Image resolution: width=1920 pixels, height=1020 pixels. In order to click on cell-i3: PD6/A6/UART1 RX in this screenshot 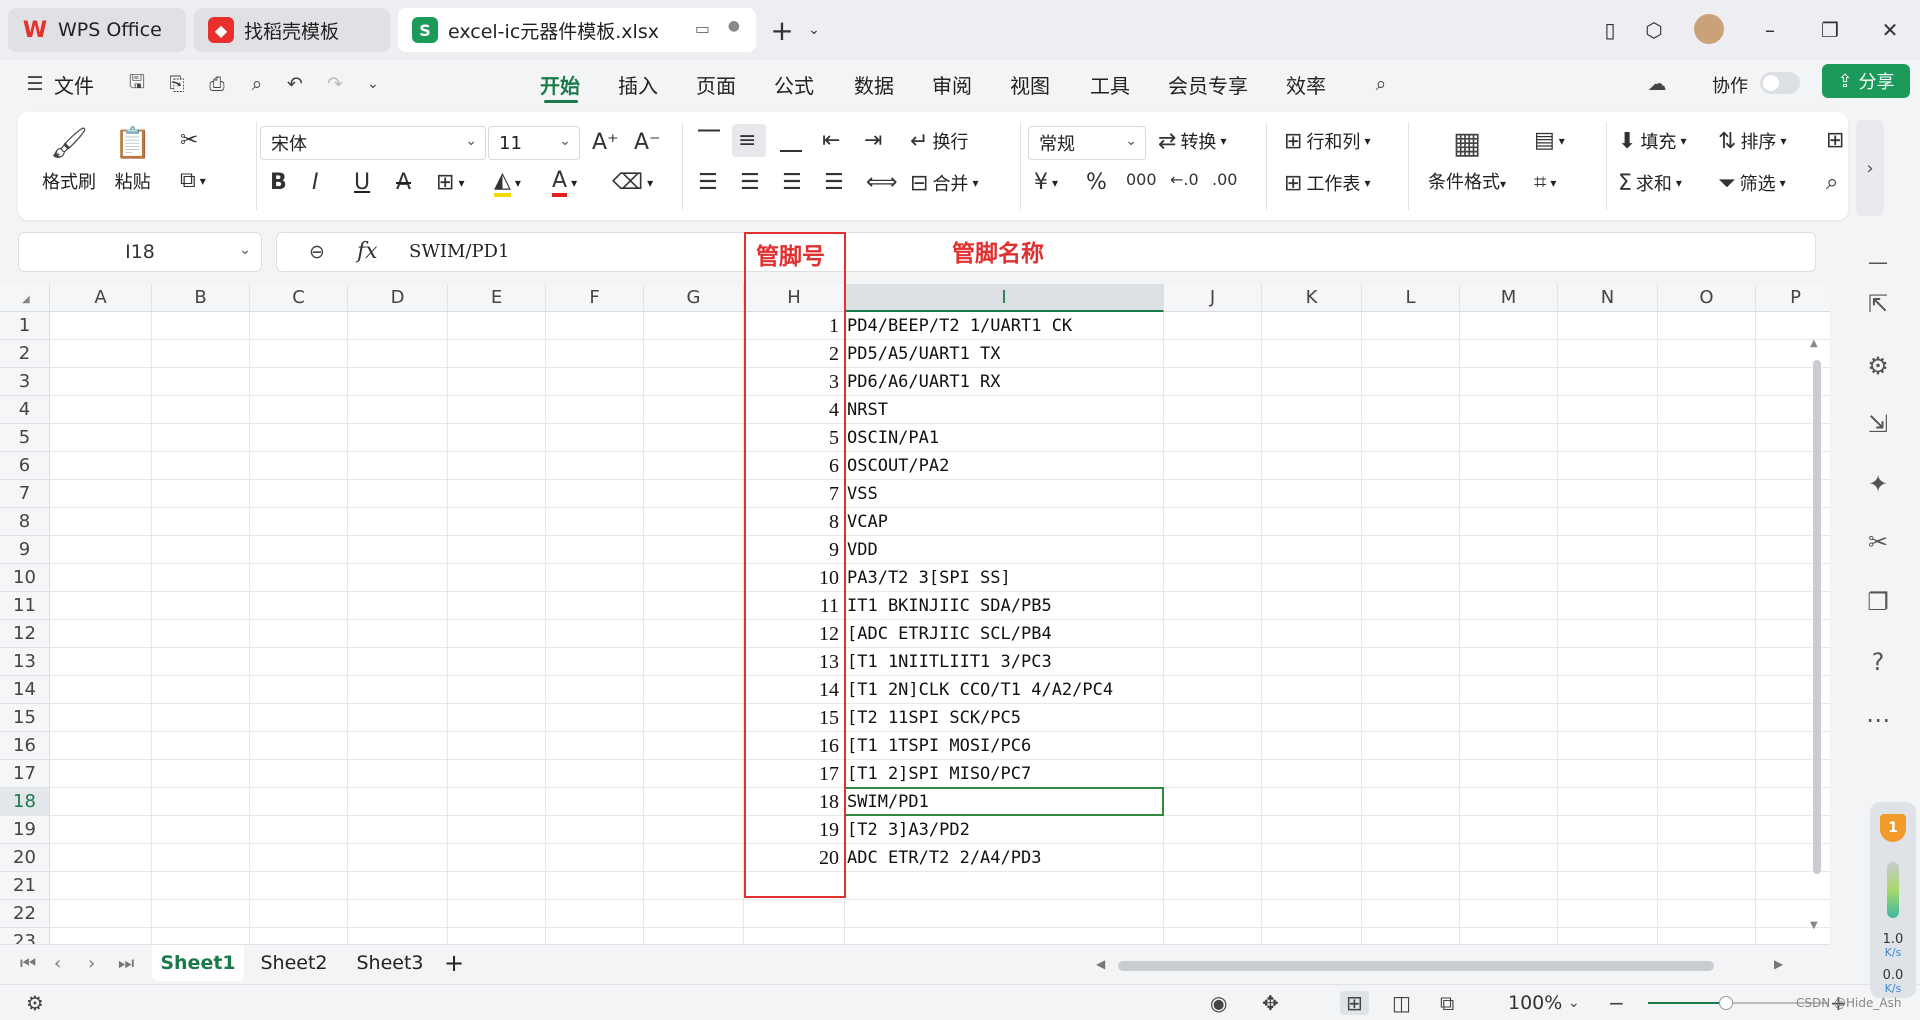, I will do `click(924, 382)`.